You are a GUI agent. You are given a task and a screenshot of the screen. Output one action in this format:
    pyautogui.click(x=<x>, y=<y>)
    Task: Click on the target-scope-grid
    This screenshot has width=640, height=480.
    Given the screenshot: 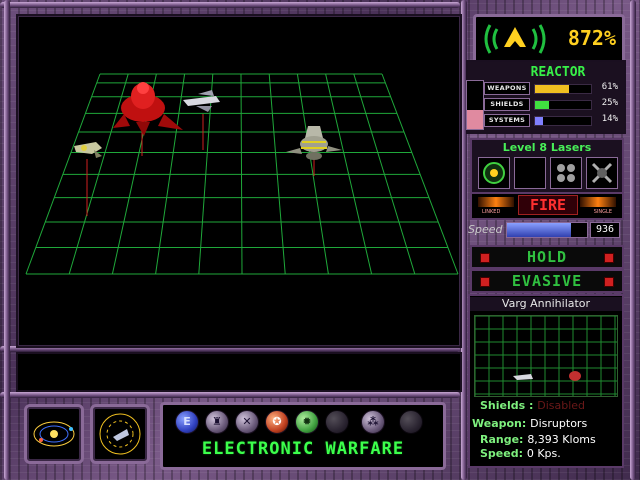 What is the action you would take?
    pyautogui.click(x=545, y=355)
    